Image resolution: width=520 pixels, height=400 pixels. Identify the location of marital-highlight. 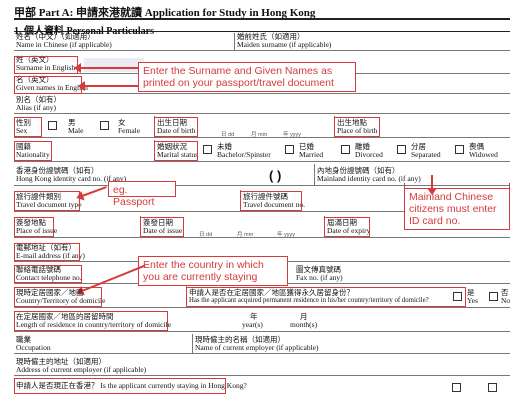
(176, 151).